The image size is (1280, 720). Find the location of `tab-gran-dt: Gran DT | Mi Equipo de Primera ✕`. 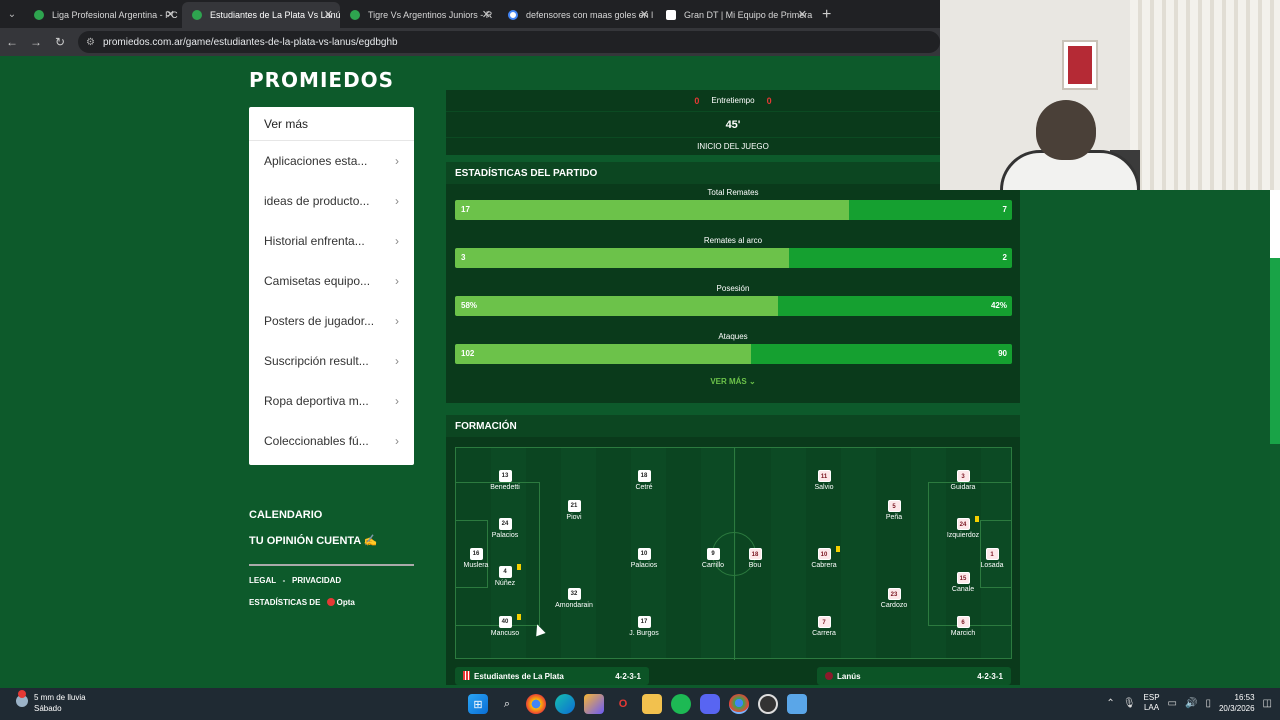

tab-gran-dt: Gran DT | Mi Equipo de Primera ✕ is located at coordinates (735, 15).